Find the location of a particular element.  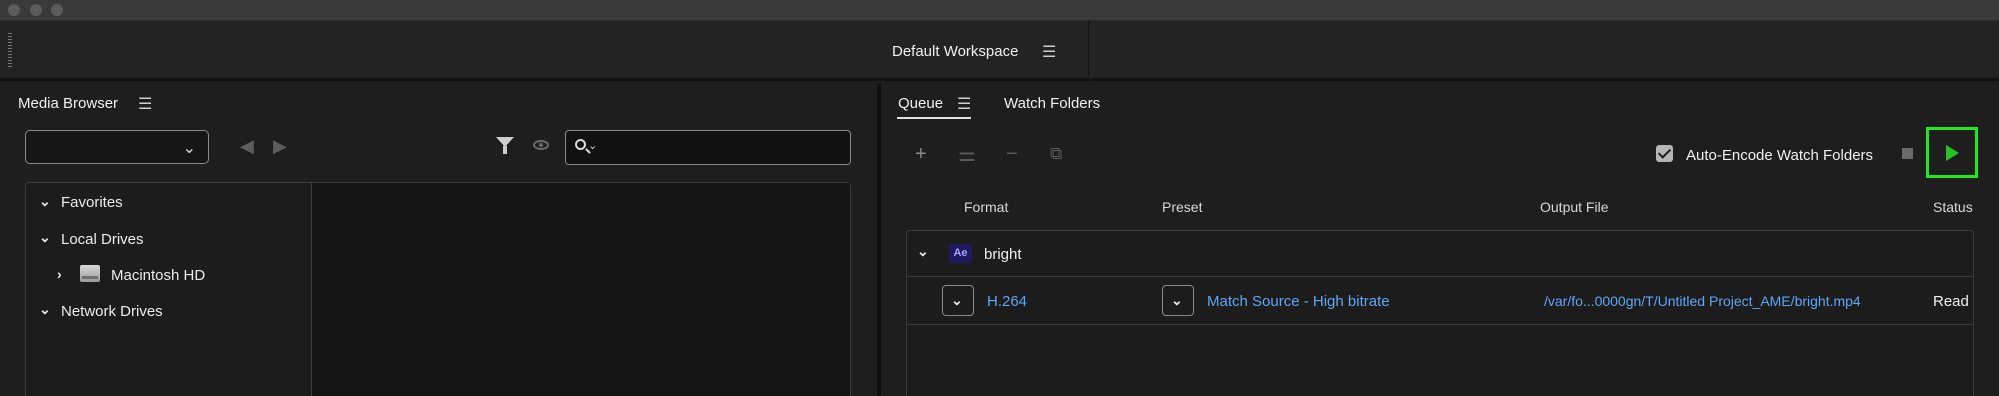

play-icon is located at coordinates (1952, 153).